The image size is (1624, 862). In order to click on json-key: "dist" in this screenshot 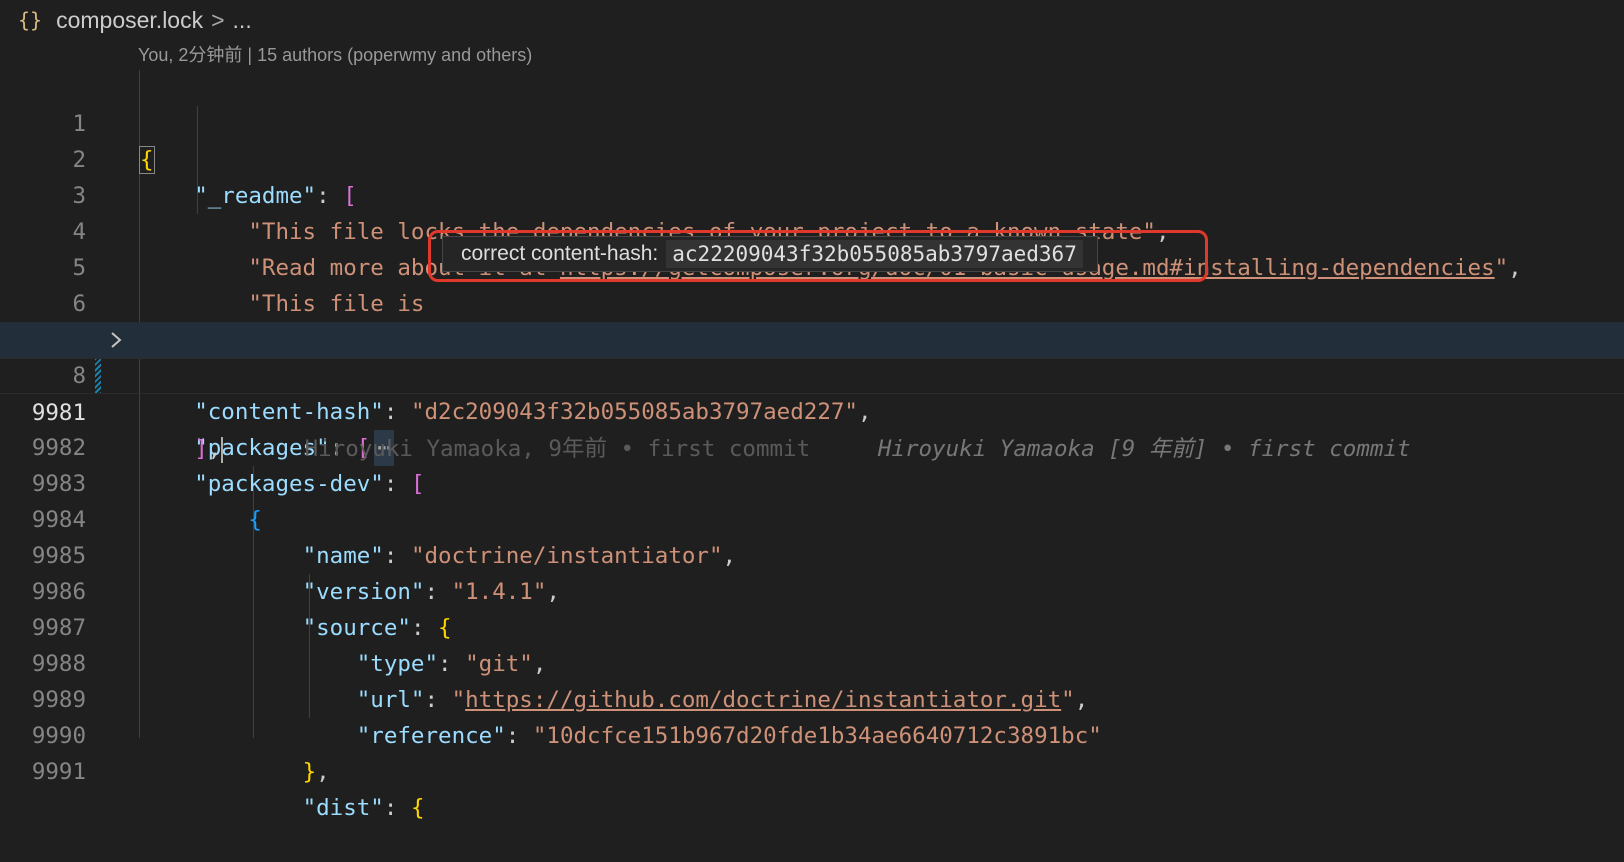, I will do `click(343, 808)`.